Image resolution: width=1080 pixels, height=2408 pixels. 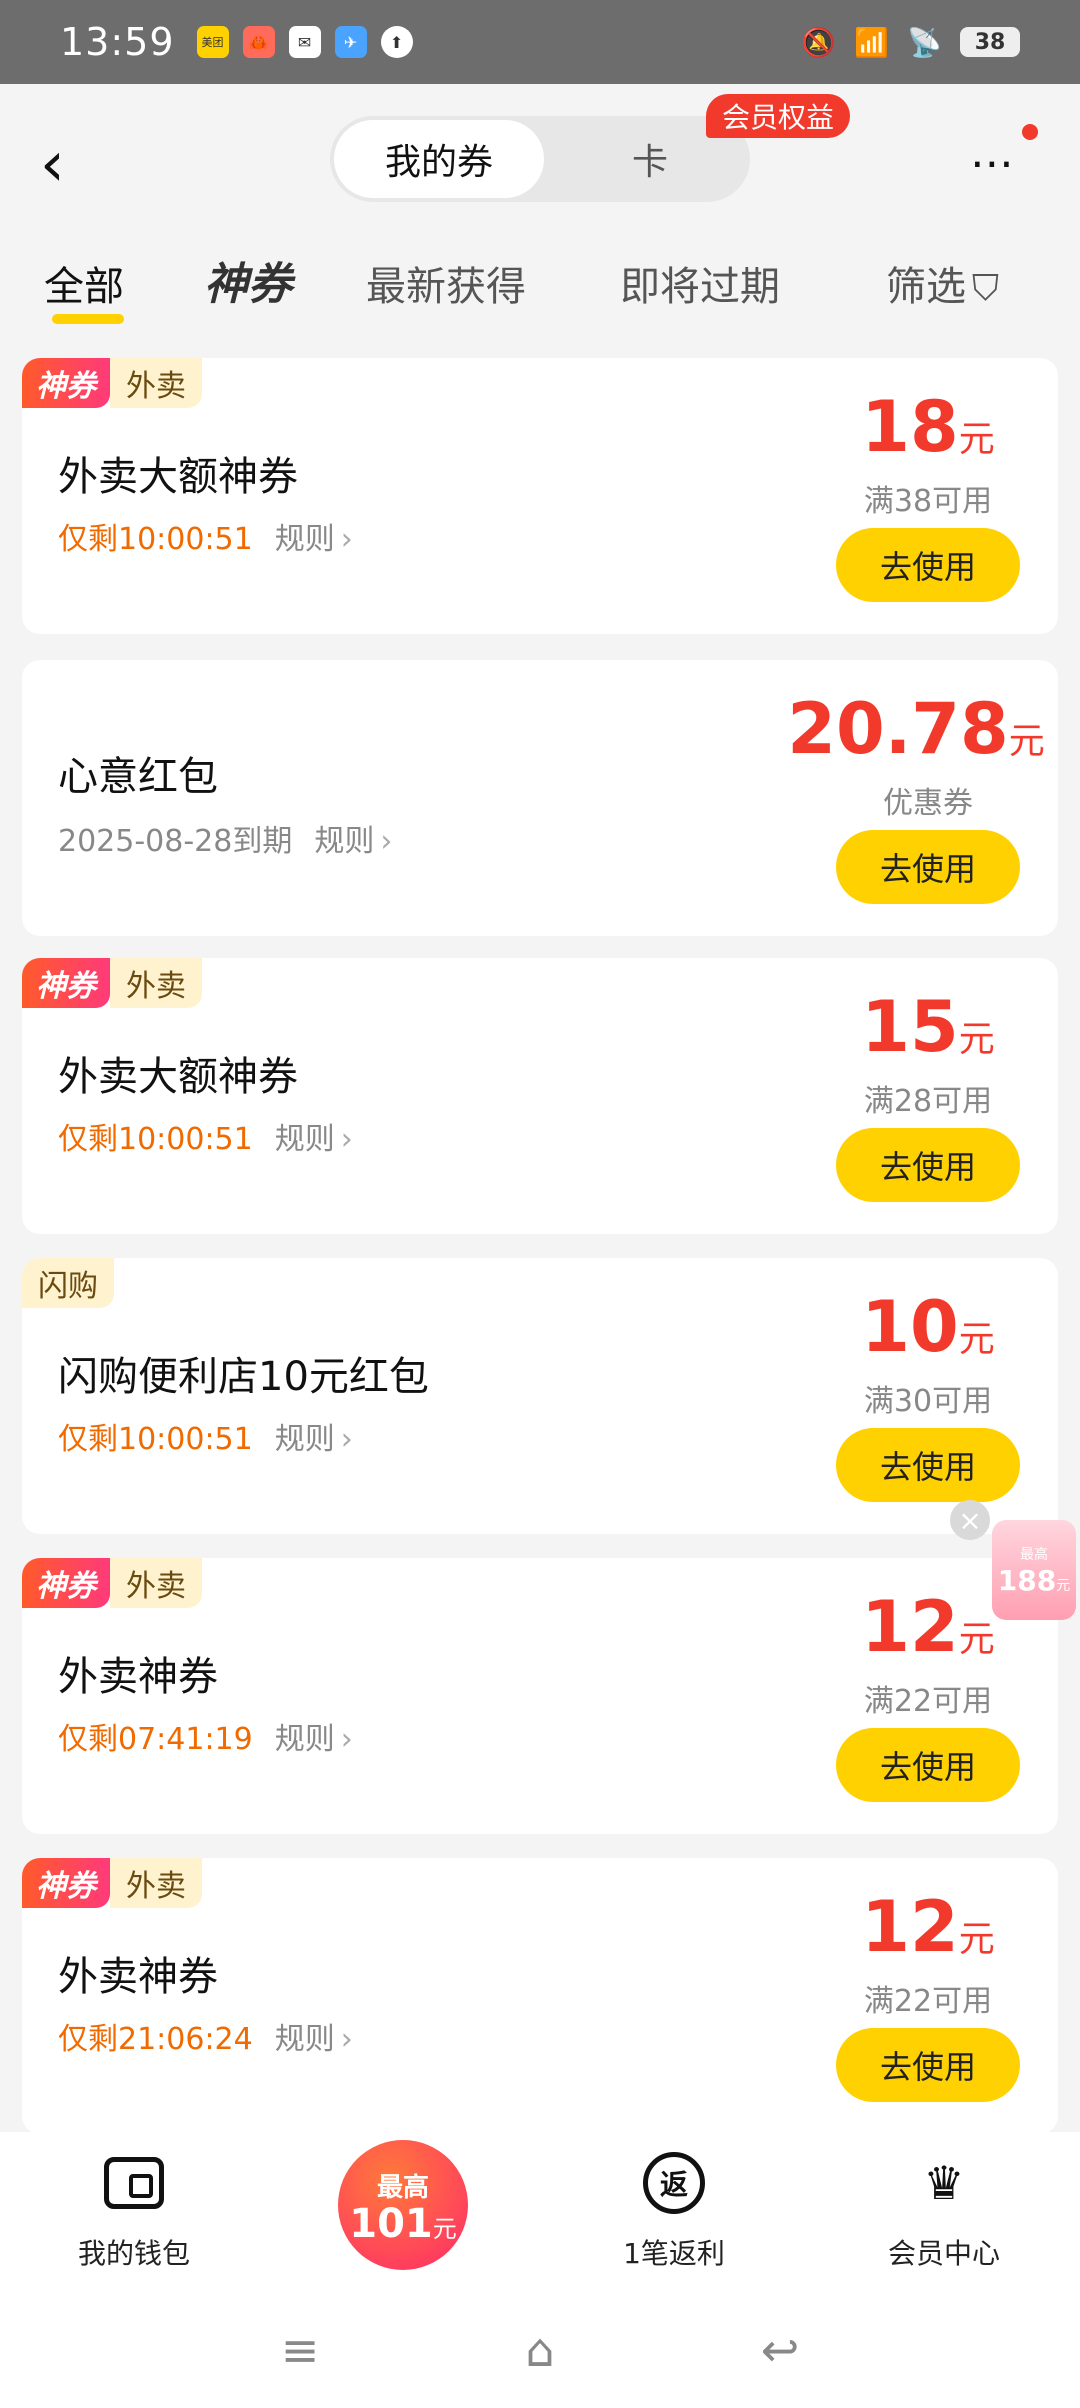 I want to click on coupon-tags: 闪购, so click(x=68, y=1283).